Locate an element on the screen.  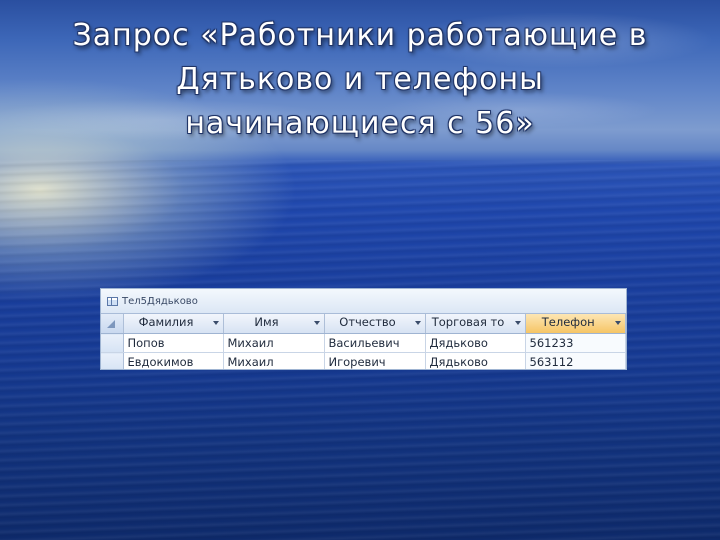
slide-title-line-2: Дятьково и телефоны is located at coordinates (360, 79).